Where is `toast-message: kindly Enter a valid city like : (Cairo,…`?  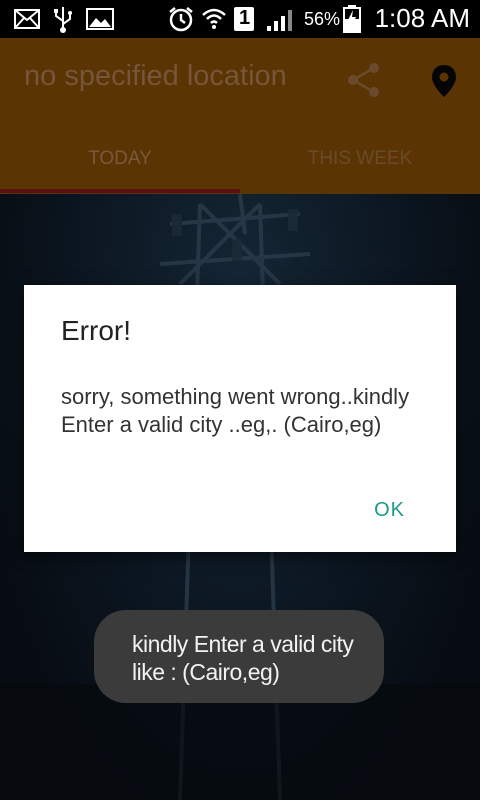 toast-message: kindly Enter a valid city like : (Cairo,… is located at coordinates (243, 658).